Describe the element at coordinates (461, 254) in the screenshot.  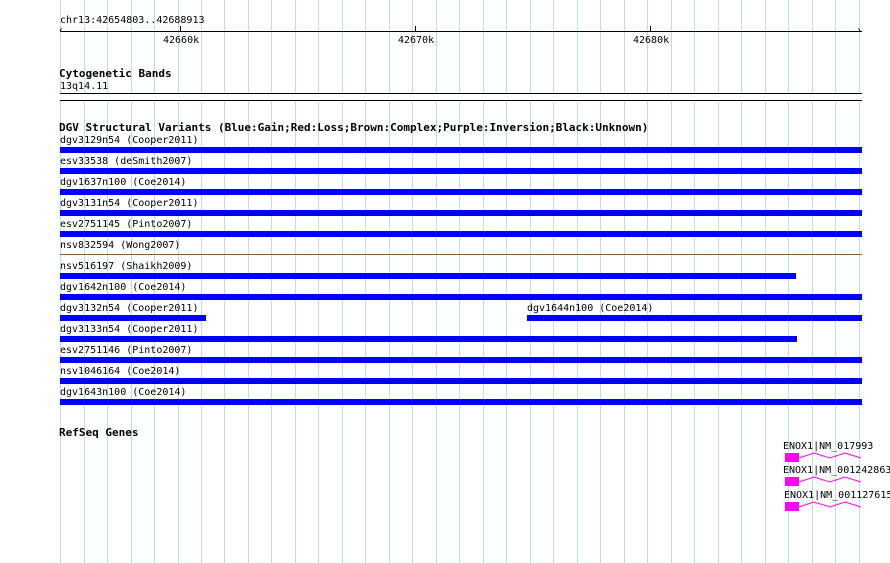
I see `variant-bar-complex` at that location.